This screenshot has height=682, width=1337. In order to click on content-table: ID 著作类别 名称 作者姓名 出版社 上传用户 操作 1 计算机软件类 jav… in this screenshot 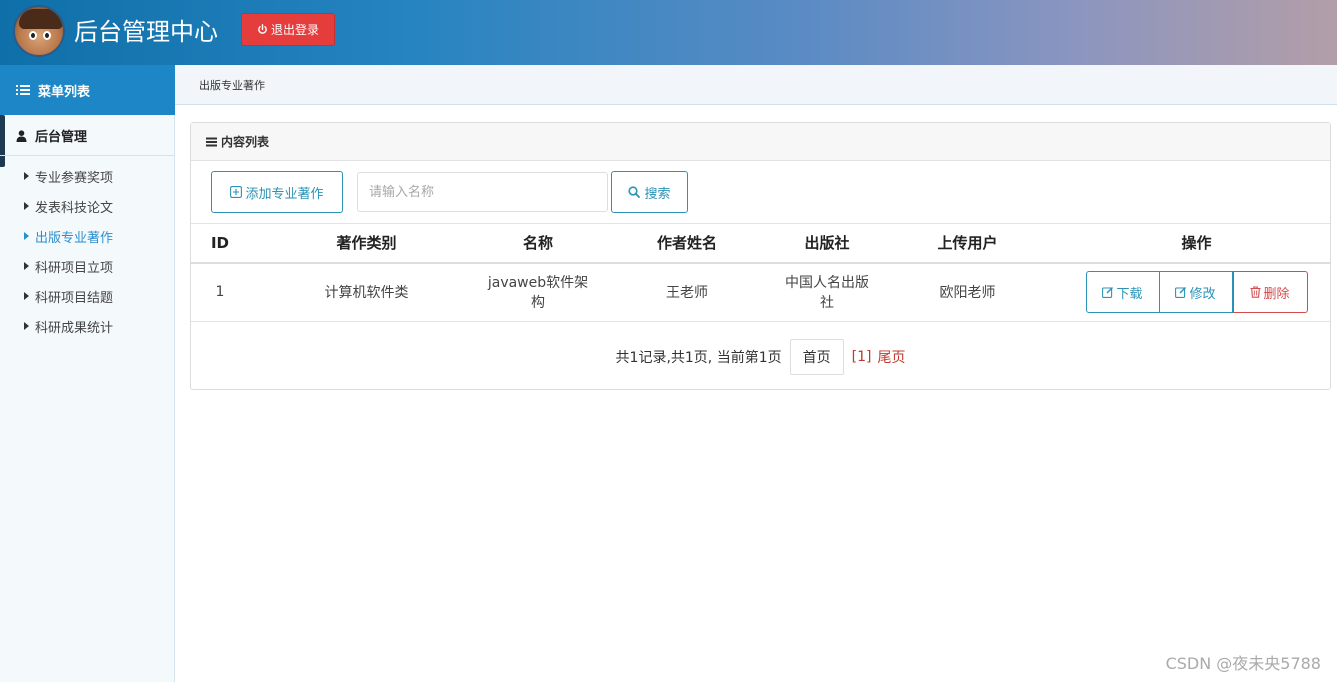, I will do `click(760, 272)`.